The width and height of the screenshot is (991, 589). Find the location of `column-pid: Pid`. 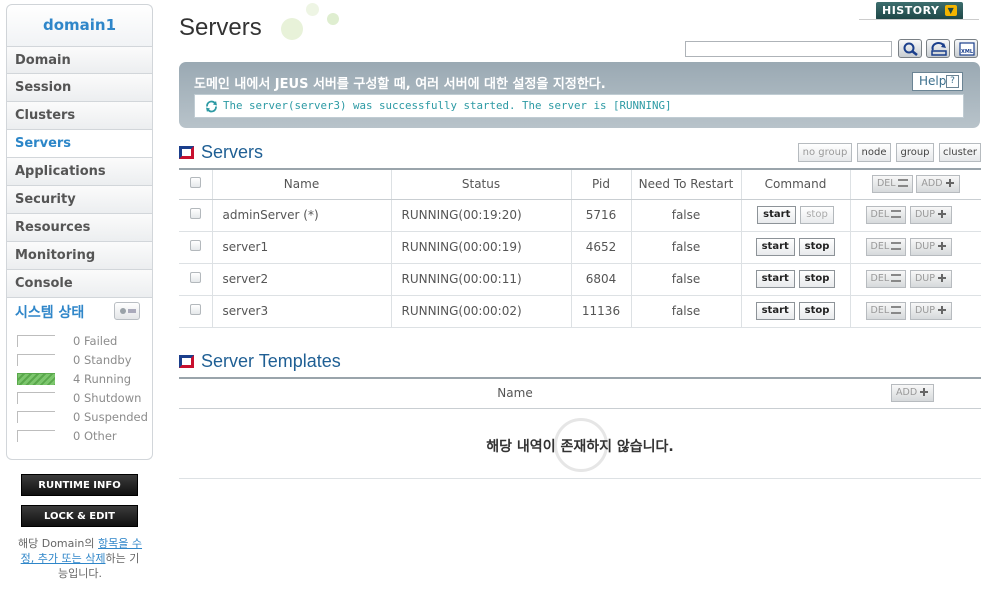

column-pid: Pid is located at coordinates (600, 184).